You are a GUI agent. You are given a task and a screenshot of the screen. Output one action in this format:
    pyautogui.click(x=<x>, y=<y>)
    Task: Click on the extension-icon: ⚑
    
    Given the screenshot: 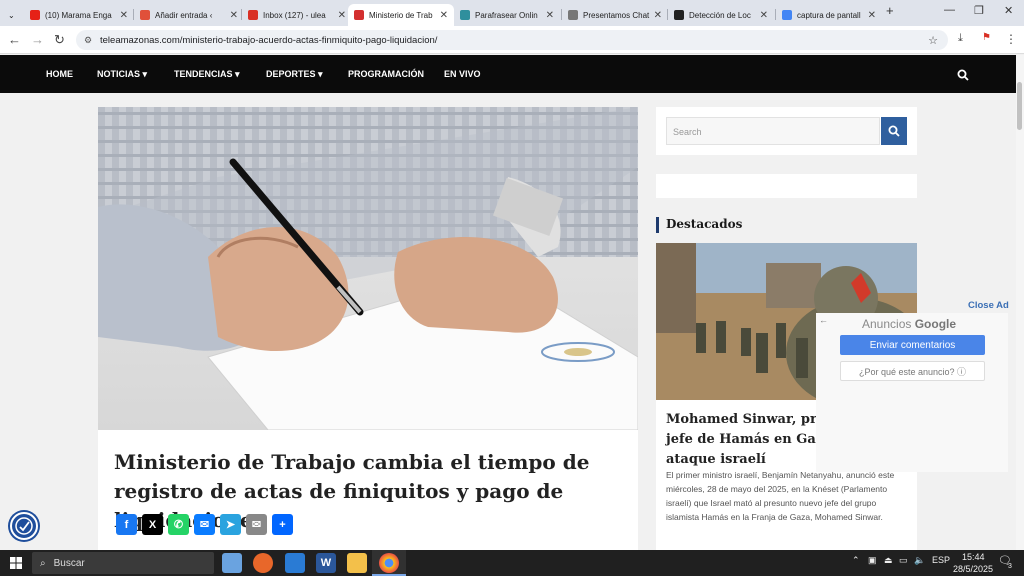 What is the action you would take?
    pyautogui.click(x=986, y=37)
    